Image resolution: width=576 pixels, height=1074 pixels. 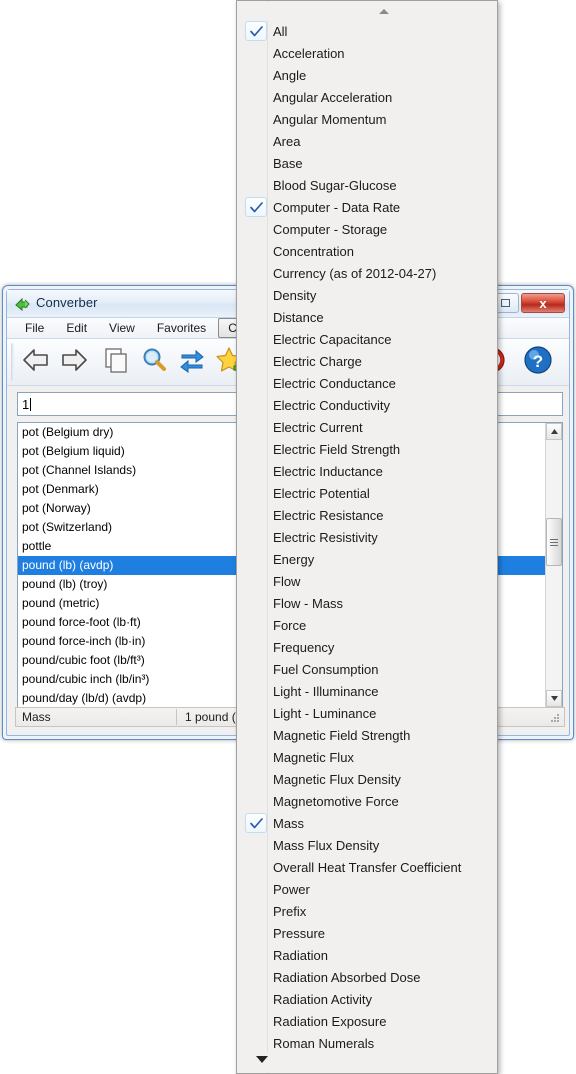 What do you see at coordinates (322, 999) in the screenshot?
I see `category-menu-item-label: Radiation Activity` at bounding box center [322, 999].